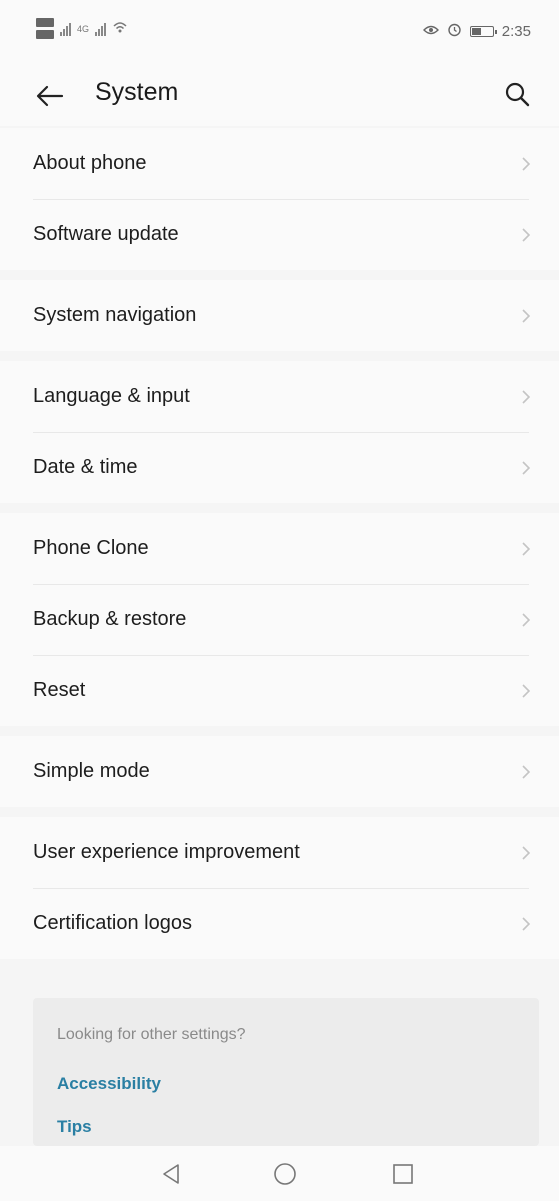 The width and height of the screenshot is (559, 1201). I want to click on search-icon, so click(517, 94).